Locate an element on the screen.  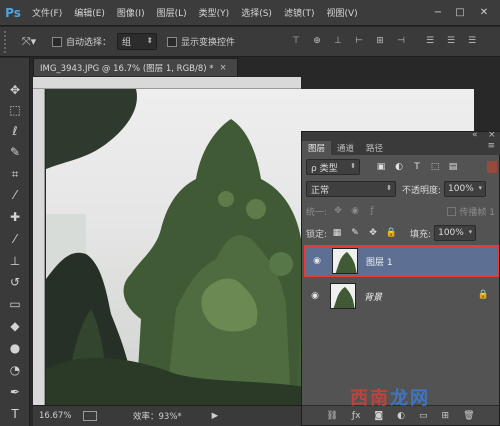
filter-toggle is located at coordinates (492, 167).